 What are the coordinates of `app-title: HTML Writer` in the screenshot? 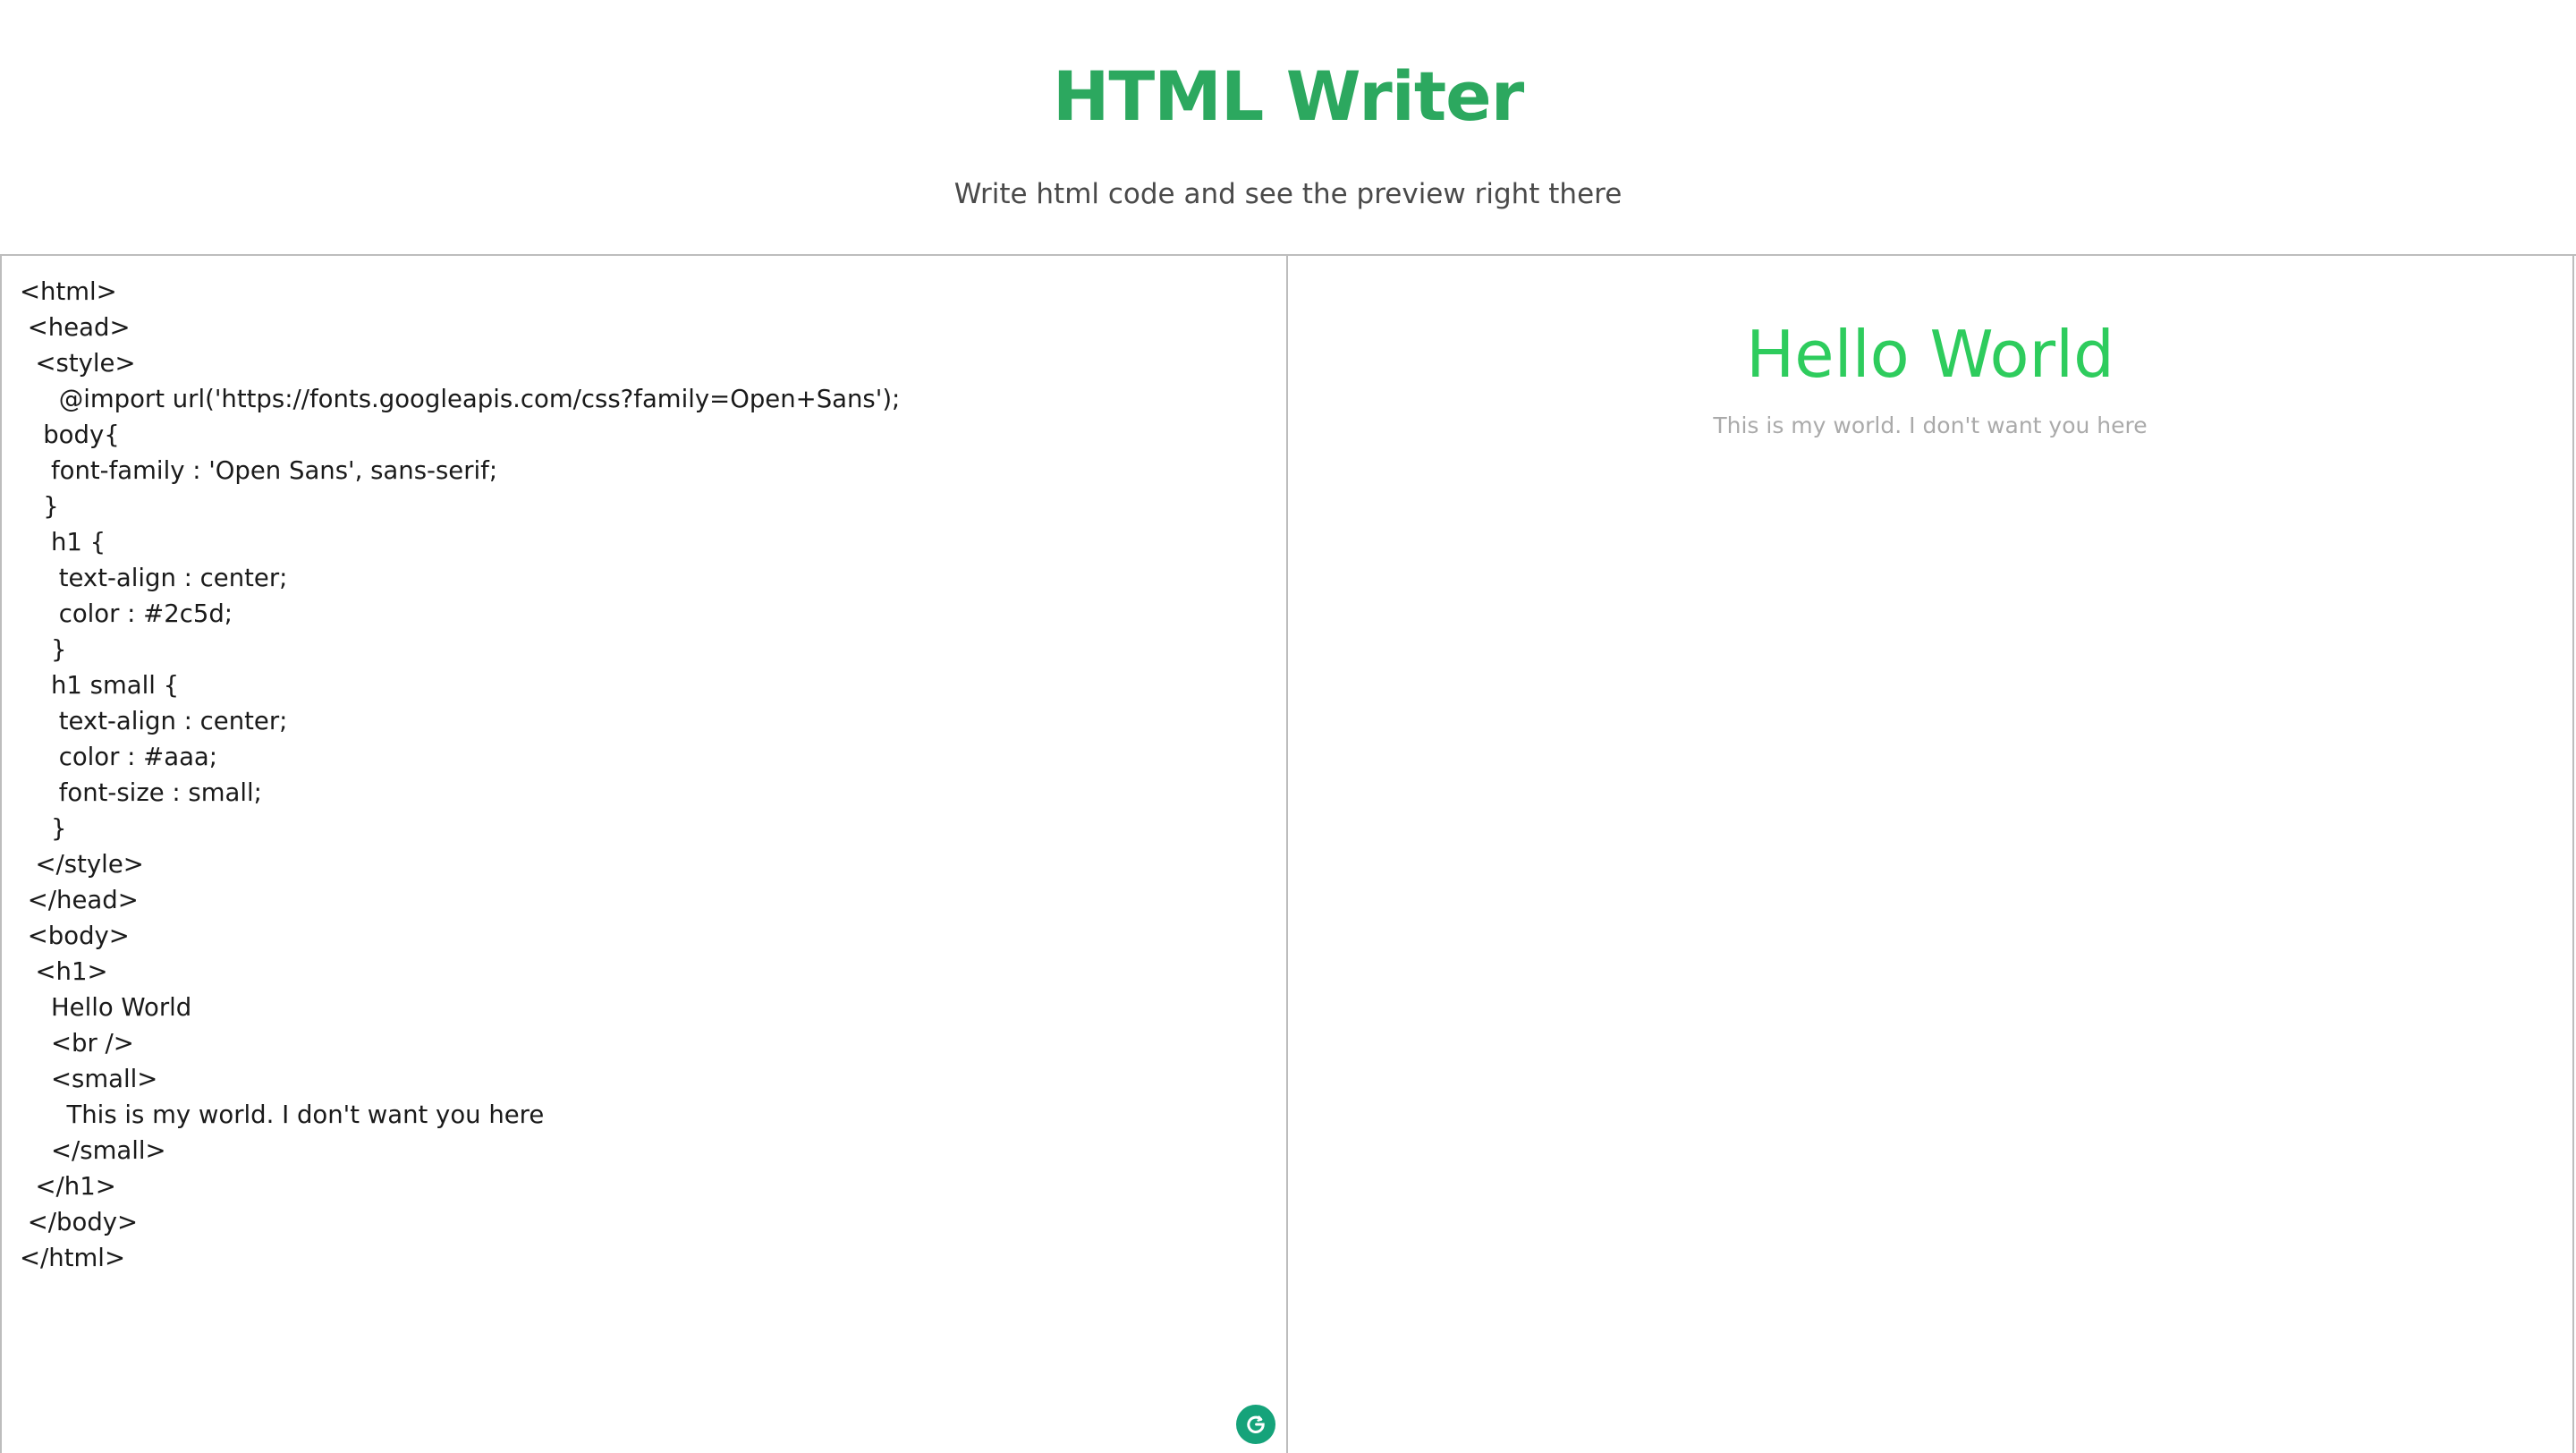 It's located at (1288, 96).